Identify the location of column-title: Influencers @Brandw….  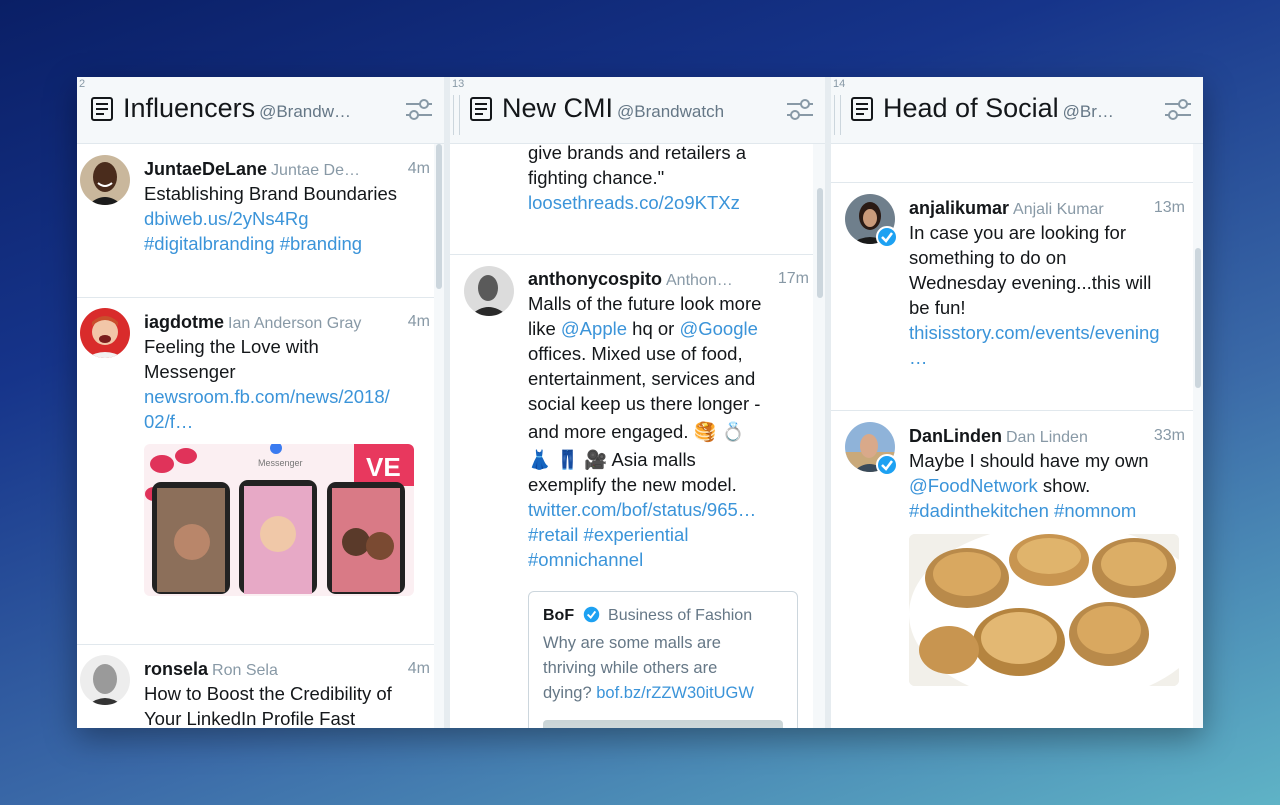
(237, 108).